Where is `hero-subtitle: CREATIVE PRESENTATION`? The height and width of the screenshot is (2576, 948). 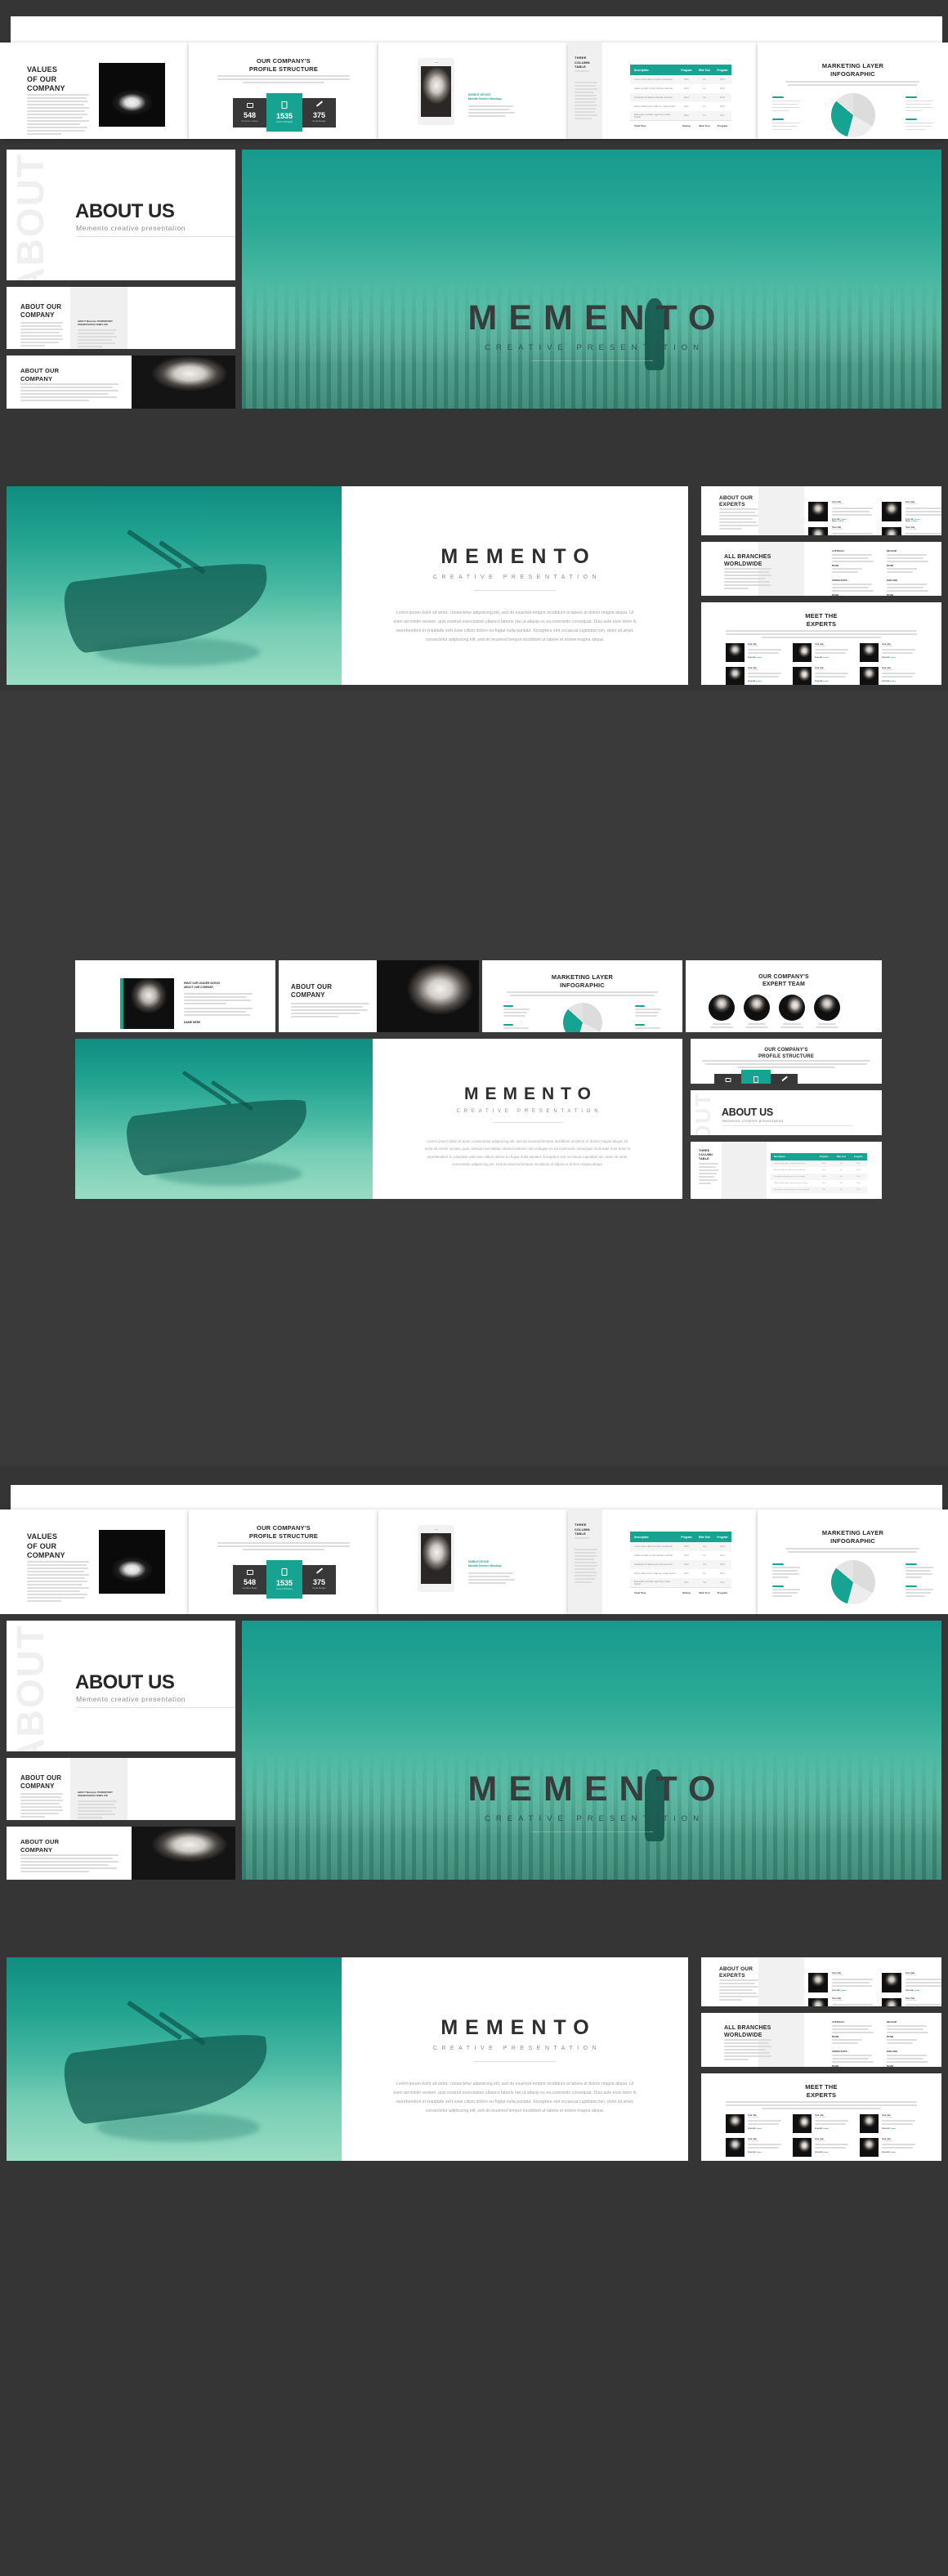 hero-subtitle: CREATIVE PRESENTATION is located at coordinates (594, 1818).